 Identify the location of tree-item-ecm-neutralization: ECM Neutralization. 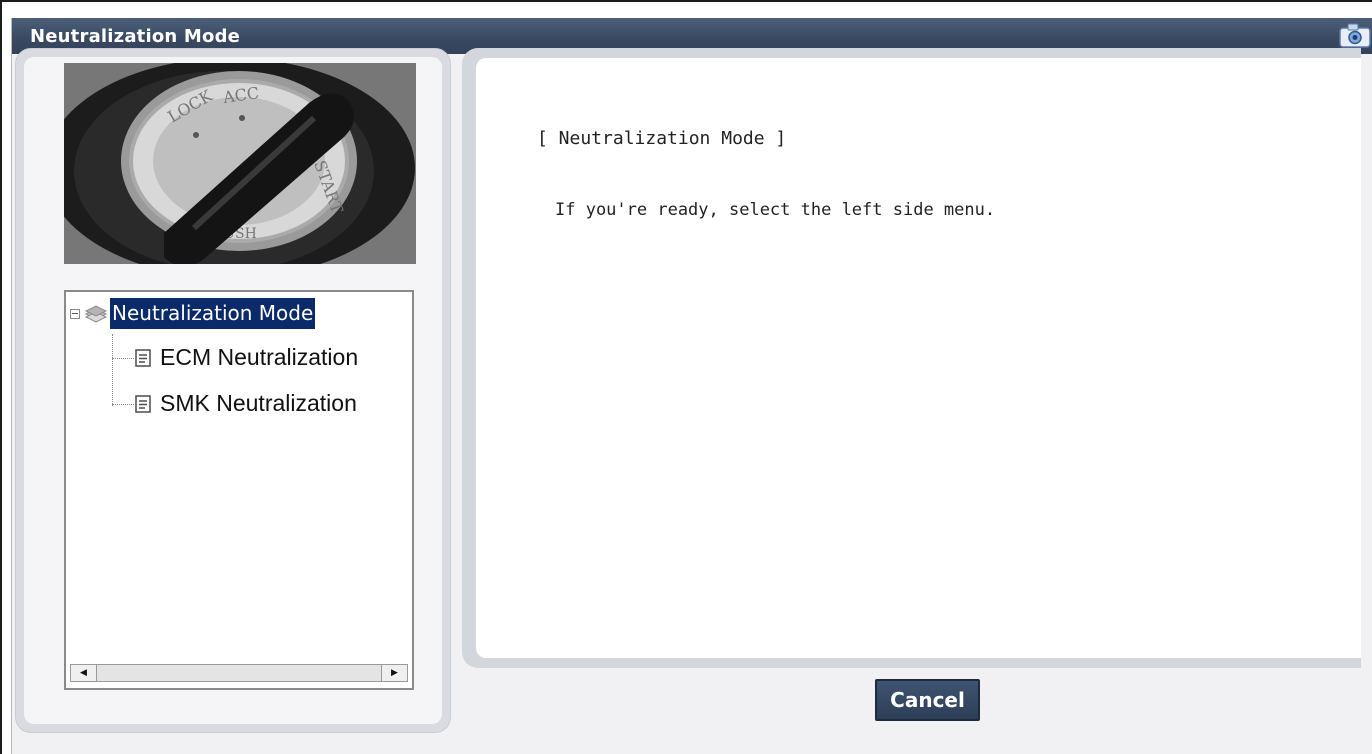
(246, 357).